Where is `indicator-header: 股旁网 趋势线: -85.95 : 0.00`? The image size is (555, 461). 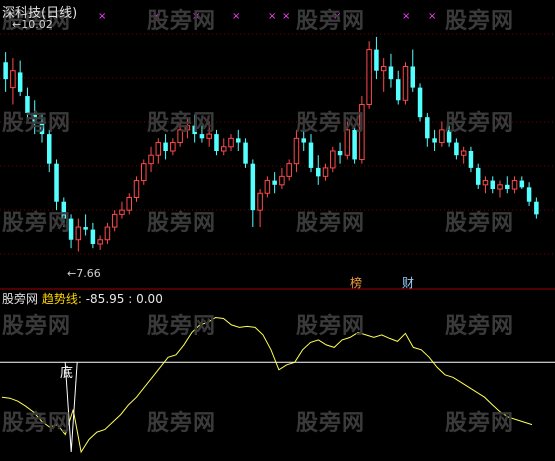 indicator-header: 股旁网 趋势线: -85.95 : 0.00 is located at coordinates (82, 298).